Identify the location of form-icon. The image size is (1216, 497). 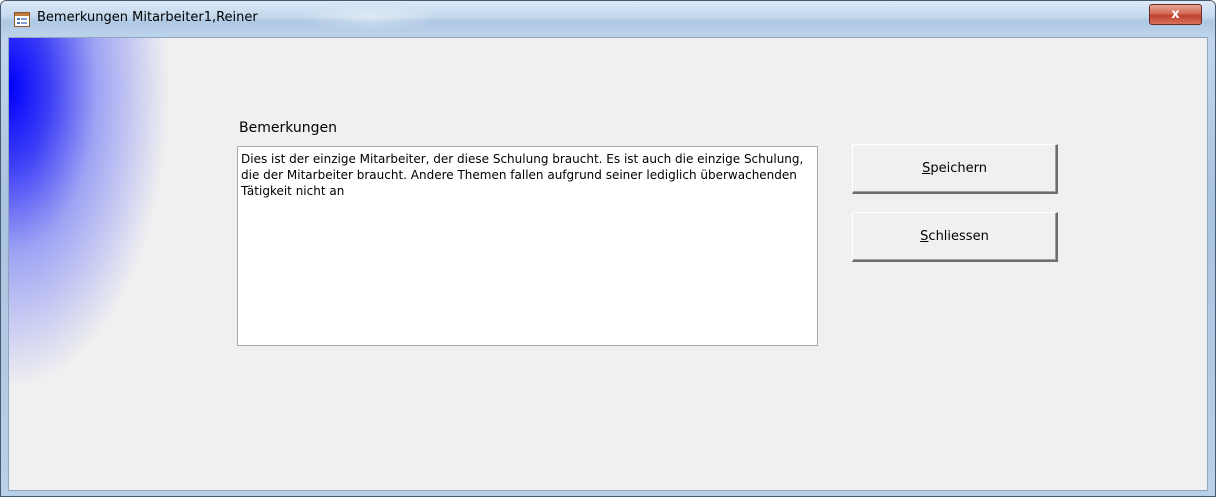
(22, 19).